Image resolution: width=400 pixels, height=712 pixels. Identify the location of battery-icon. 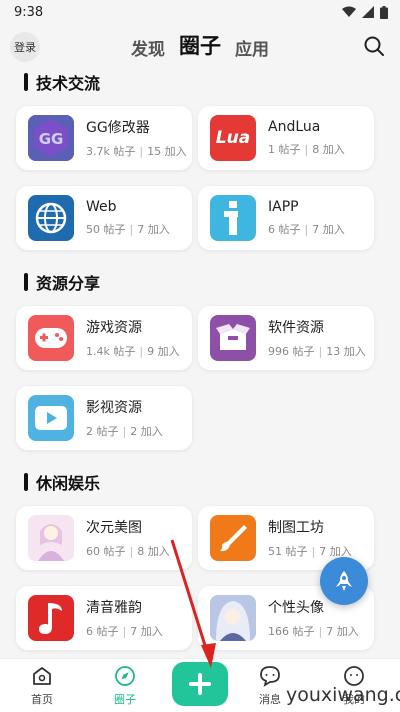
(384, 12).